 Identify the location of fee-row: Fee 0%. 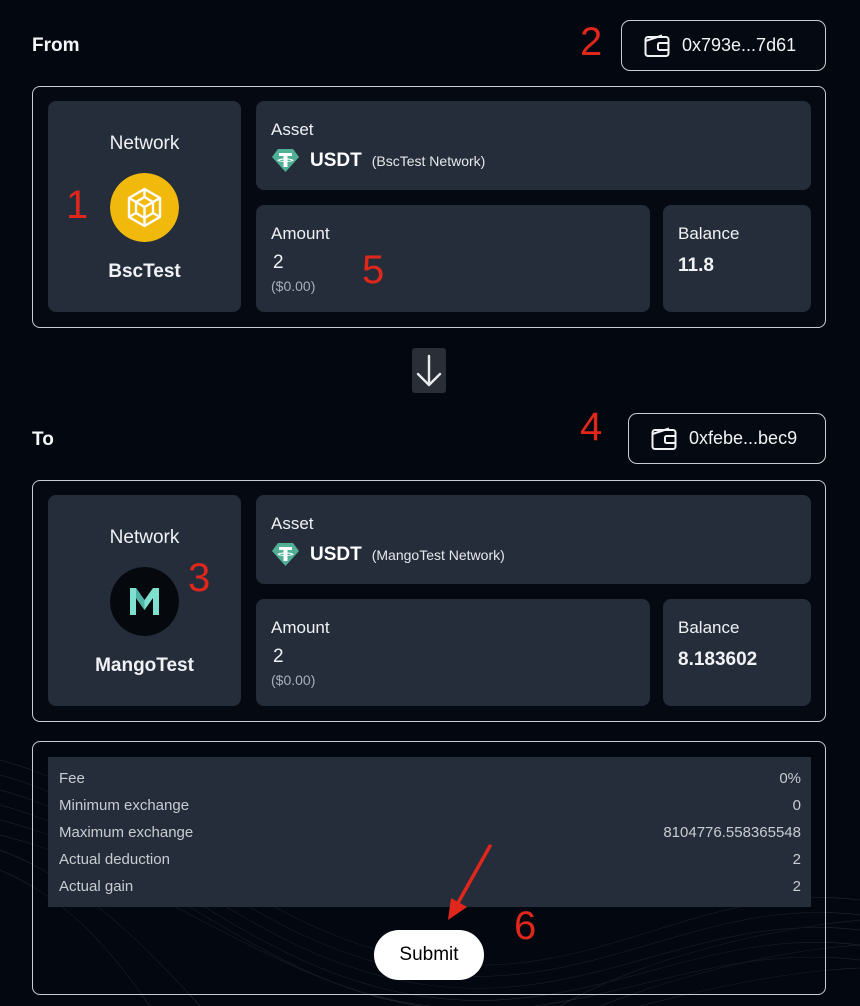
(430, 778).